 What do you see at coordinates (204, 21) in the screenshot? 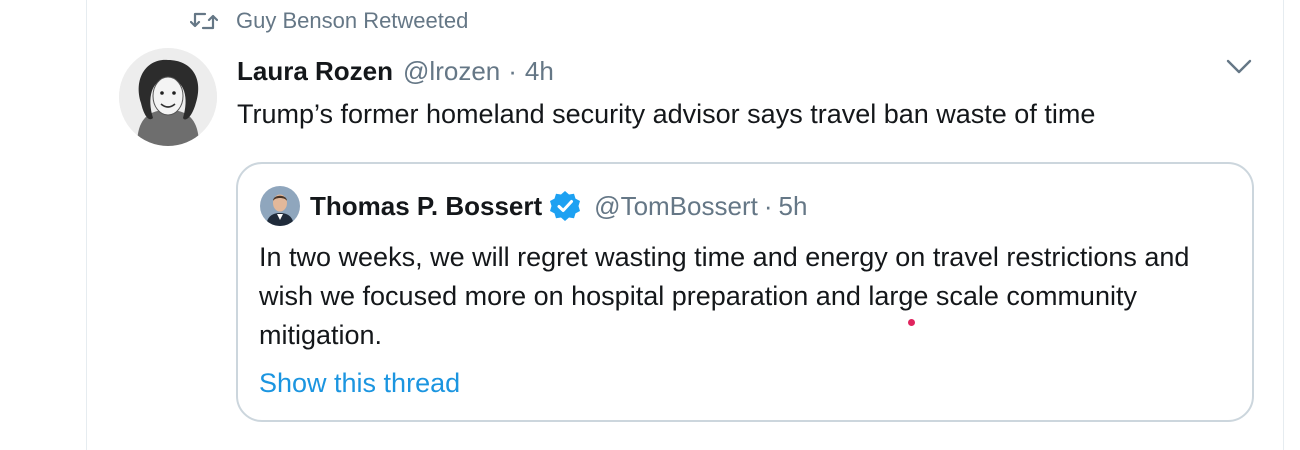
I see `retweet-icon` at bounding box center [204, 21].